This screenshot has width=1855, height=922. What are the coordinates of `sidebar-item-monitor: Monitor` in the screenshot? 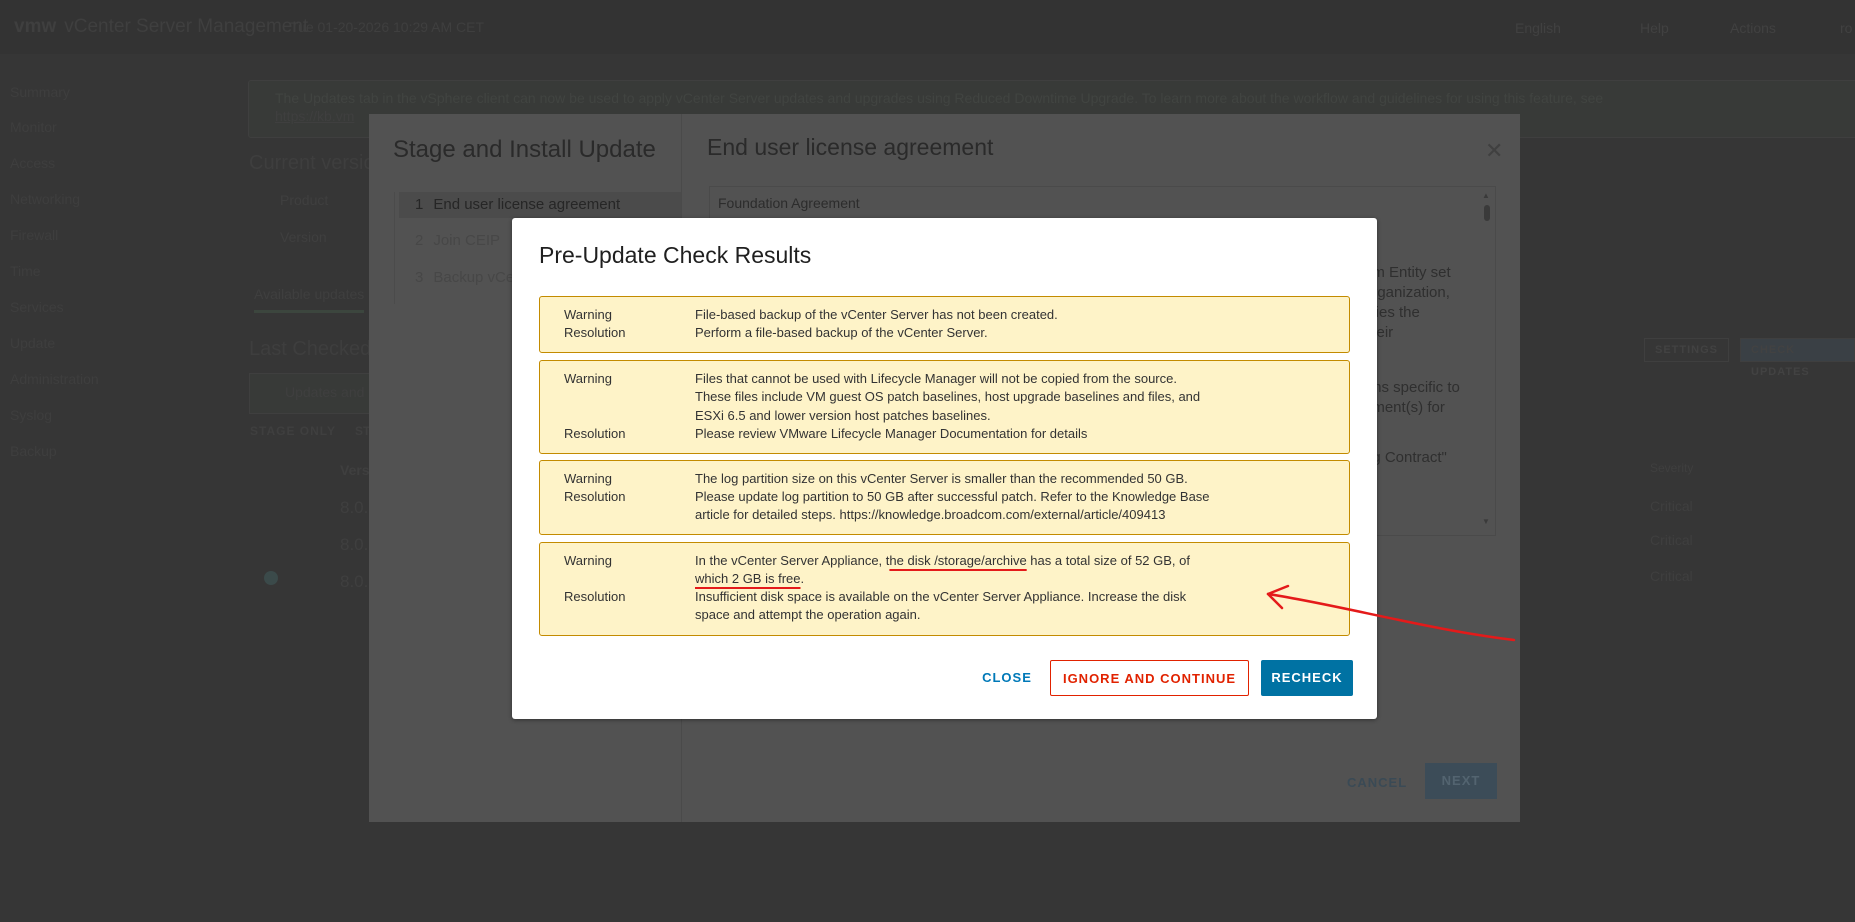 It's located at (33, 127).